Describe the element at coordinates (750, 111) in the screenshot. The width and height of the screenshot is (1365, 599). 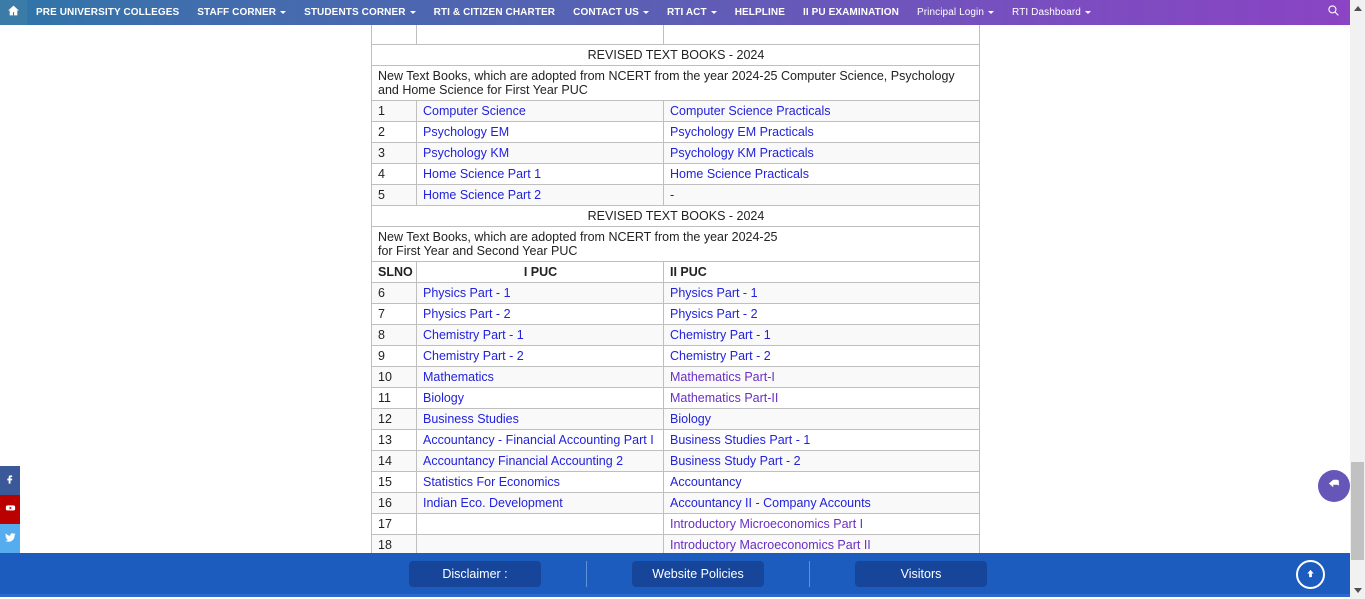
I see `book-link: Computer Science Practicals` at that location.